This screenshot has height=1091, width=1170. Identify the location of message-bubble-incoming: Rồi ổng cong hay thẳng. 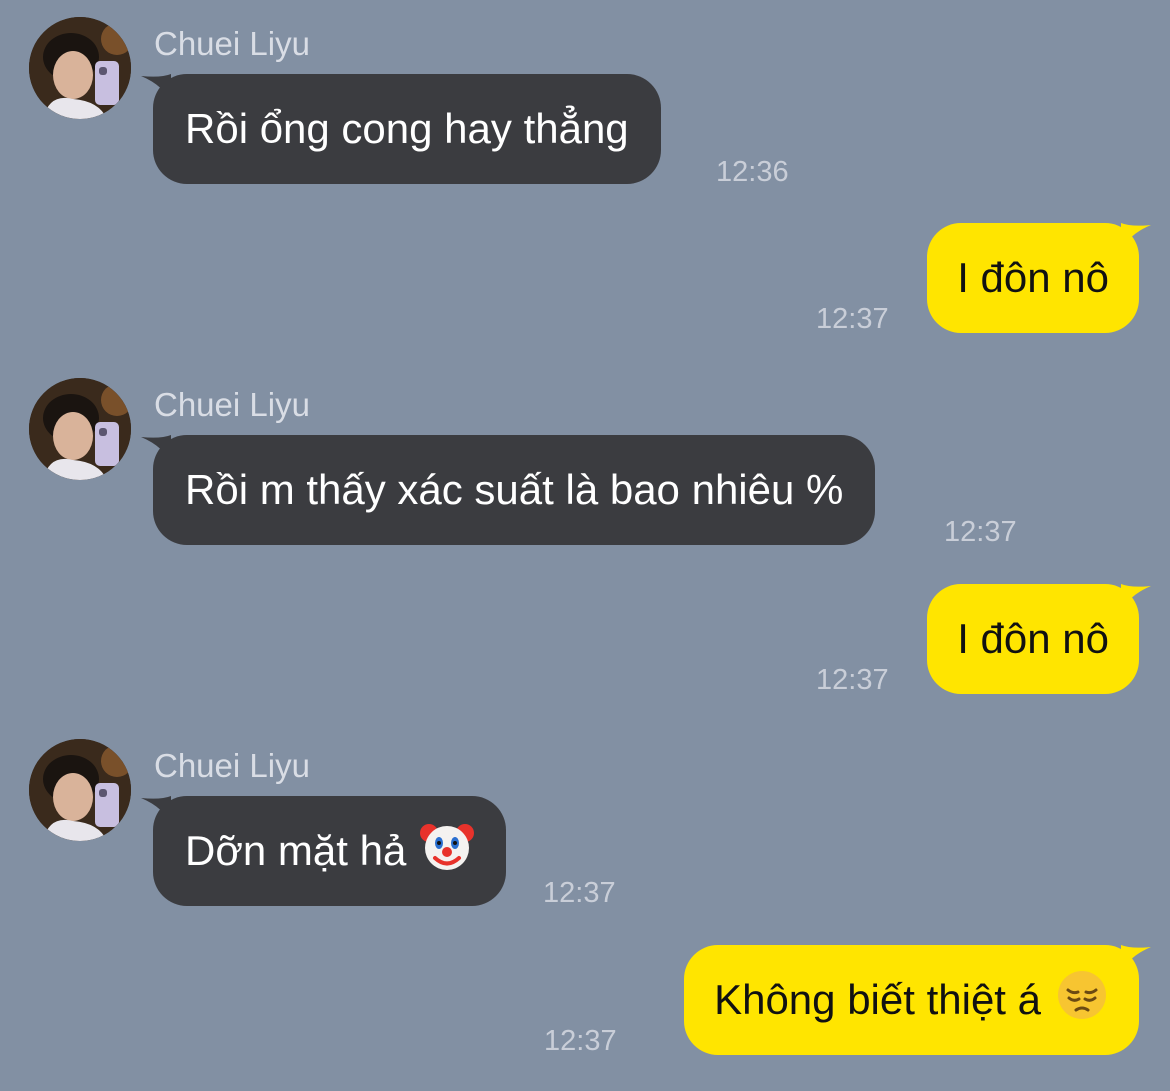
(401, 129).